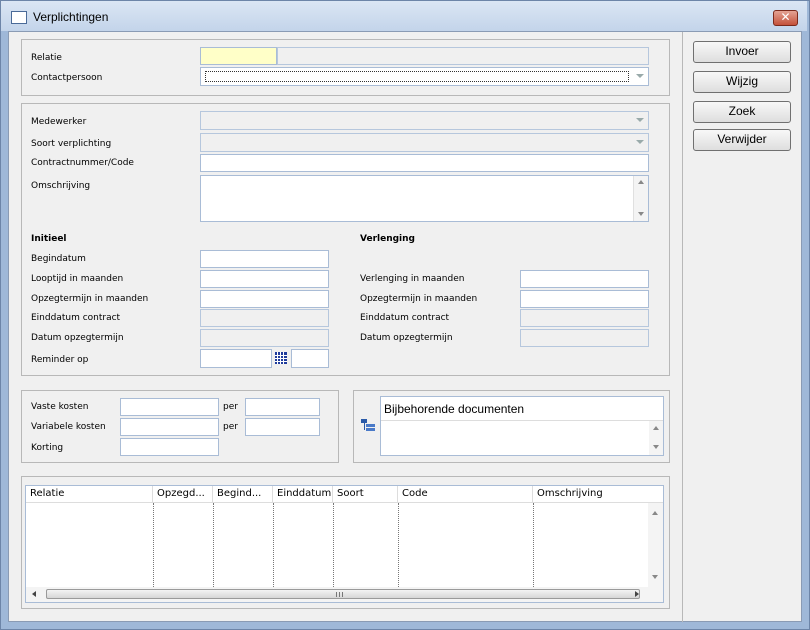 The width and height of the screenshot is (810, 630). Describe the element at coordinates (406, 338) in the screenshot. I see `verlenging-datum-opzeg-label: Datum opzegtermijn` at that location.